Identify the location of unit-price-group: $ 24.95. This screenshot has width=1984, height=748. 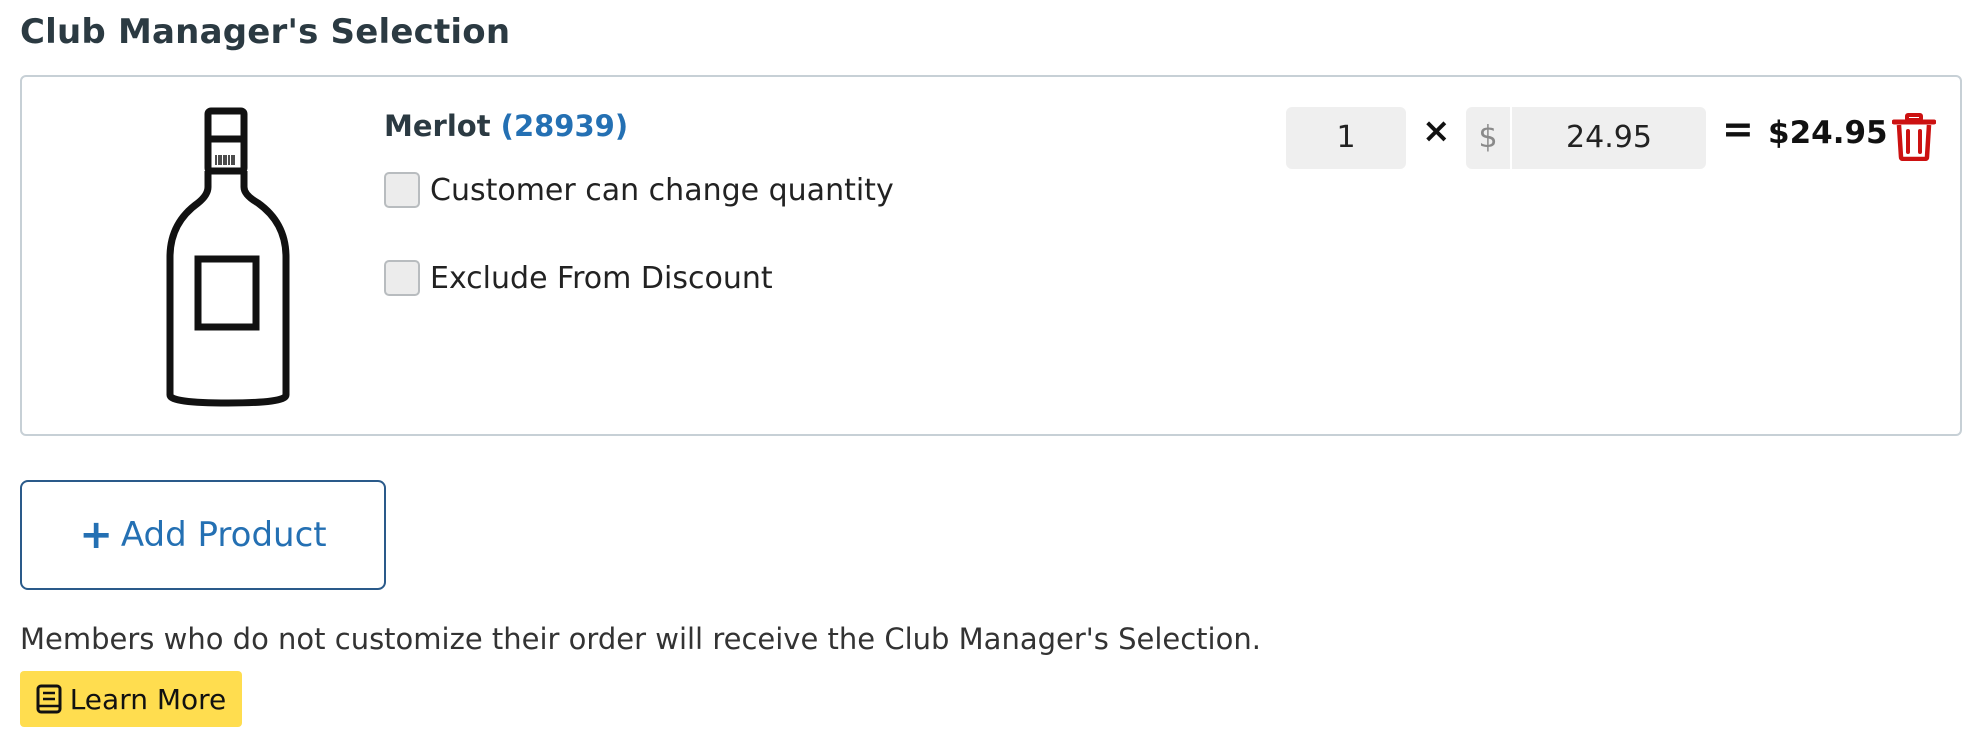
(1586, 138).